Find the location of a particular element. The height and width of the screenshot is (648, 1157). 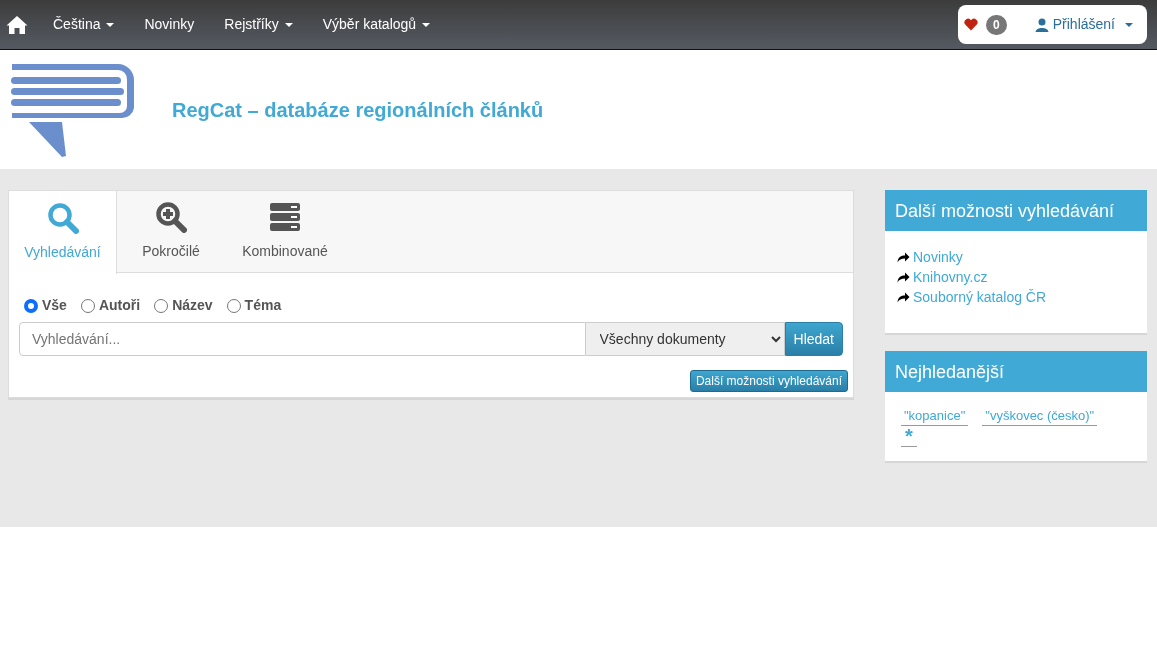

search-tab: Pokročilé is located at coordinates (171, 231).